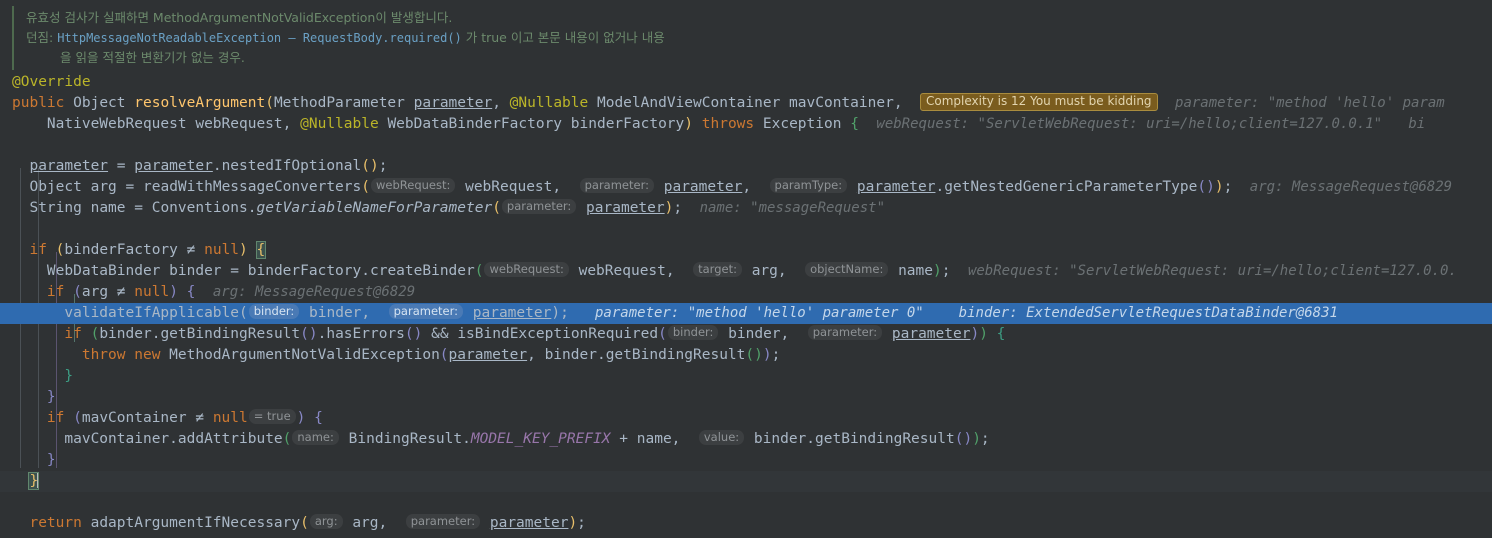 The height and width of the screenshot is (538, 1492). Describe the element at coordinates (95, 292) in the screenshot. I see `cond-arg: arg` at that location.